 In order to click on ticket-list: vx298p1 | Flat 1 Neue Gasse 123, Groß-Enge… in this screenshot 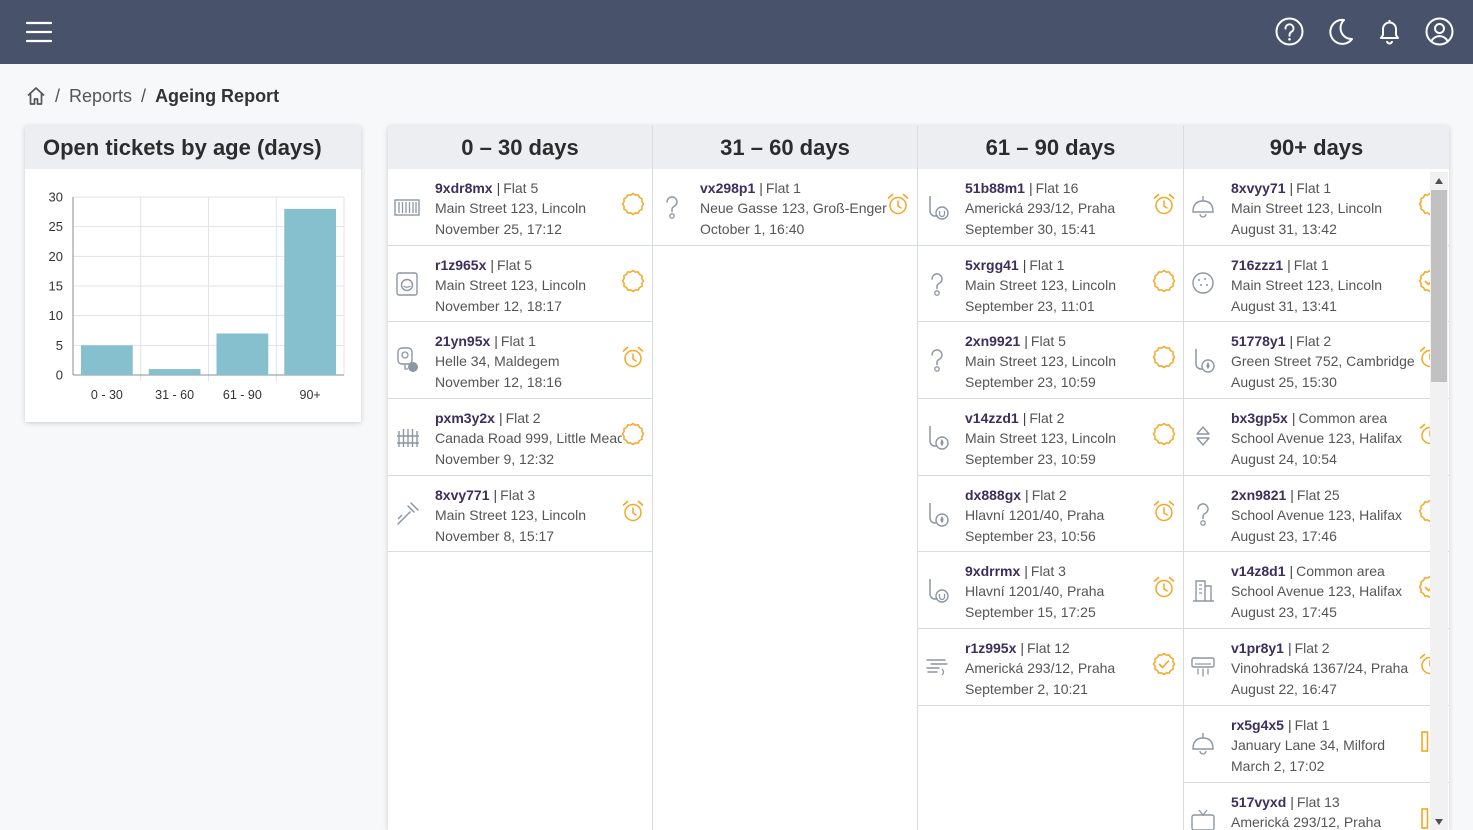, I will do `click(785, 207)`.